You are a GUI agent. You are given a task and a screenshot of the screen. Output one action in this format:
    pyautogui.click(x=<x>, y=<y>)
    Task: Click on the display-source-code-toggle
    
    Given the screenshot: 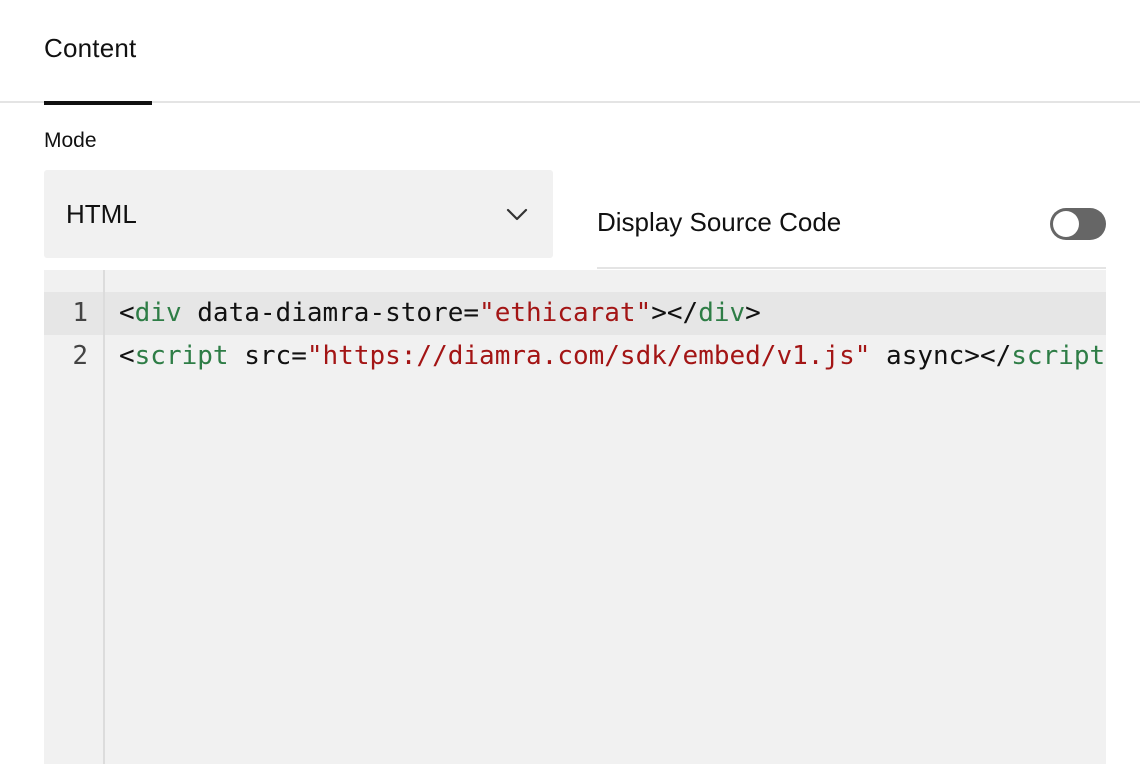 What is the action you would take?
    pyautogui.click(x=1078, y=224)
    